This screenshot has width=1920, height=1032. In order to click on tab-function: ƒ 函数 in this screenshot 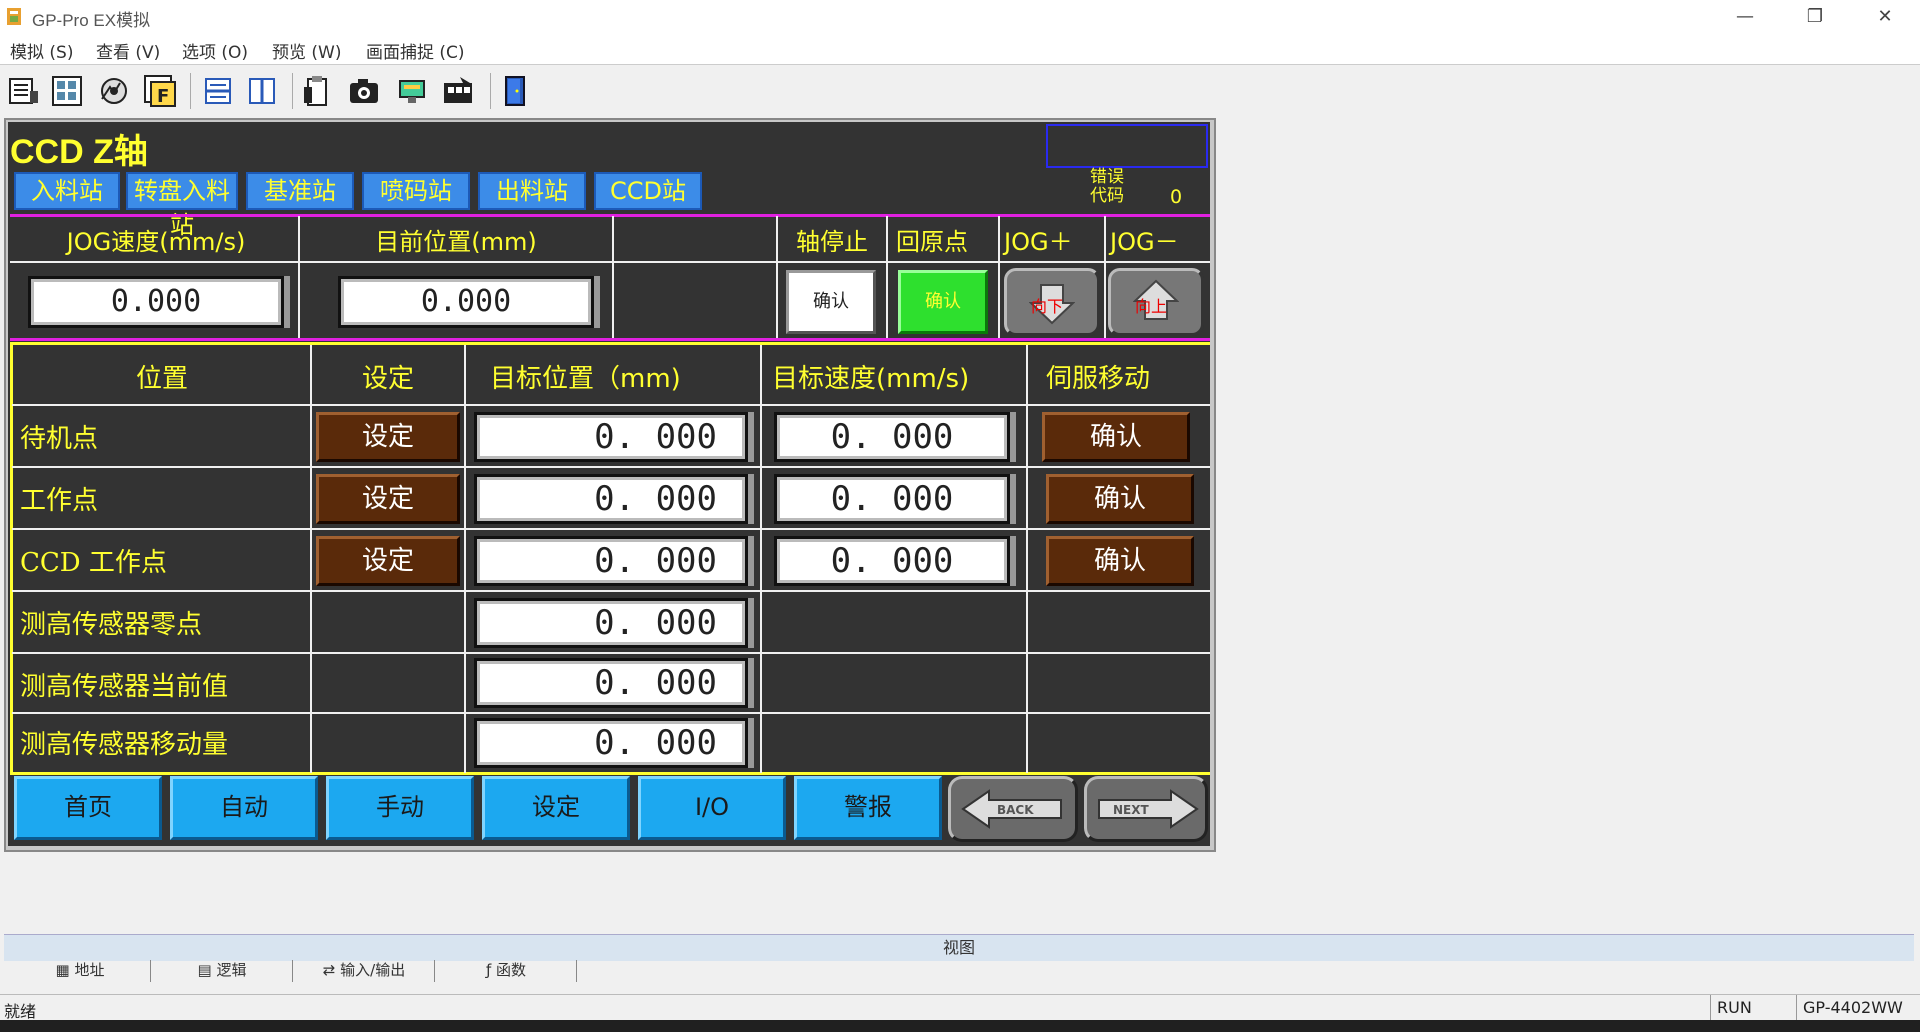, I will do `click(506, 971)`.